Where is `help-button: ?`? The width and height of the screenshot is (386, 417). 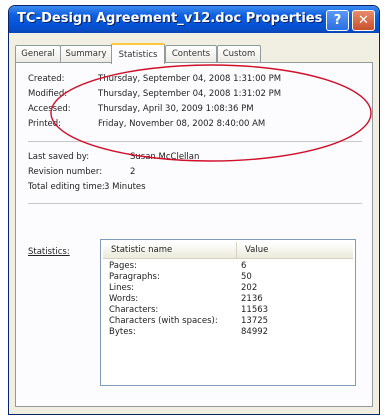
help-button: ? is located at coordinates (337, 20).